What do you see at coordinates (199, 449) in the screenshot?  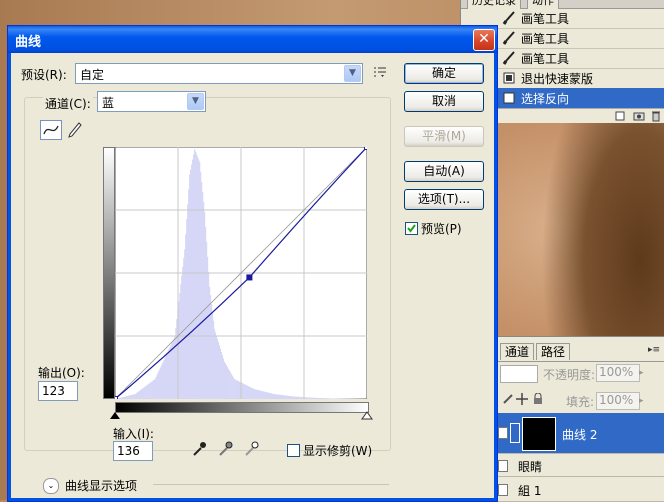 I see `black-eyedropper-icon` at bounding box center [199, 449].